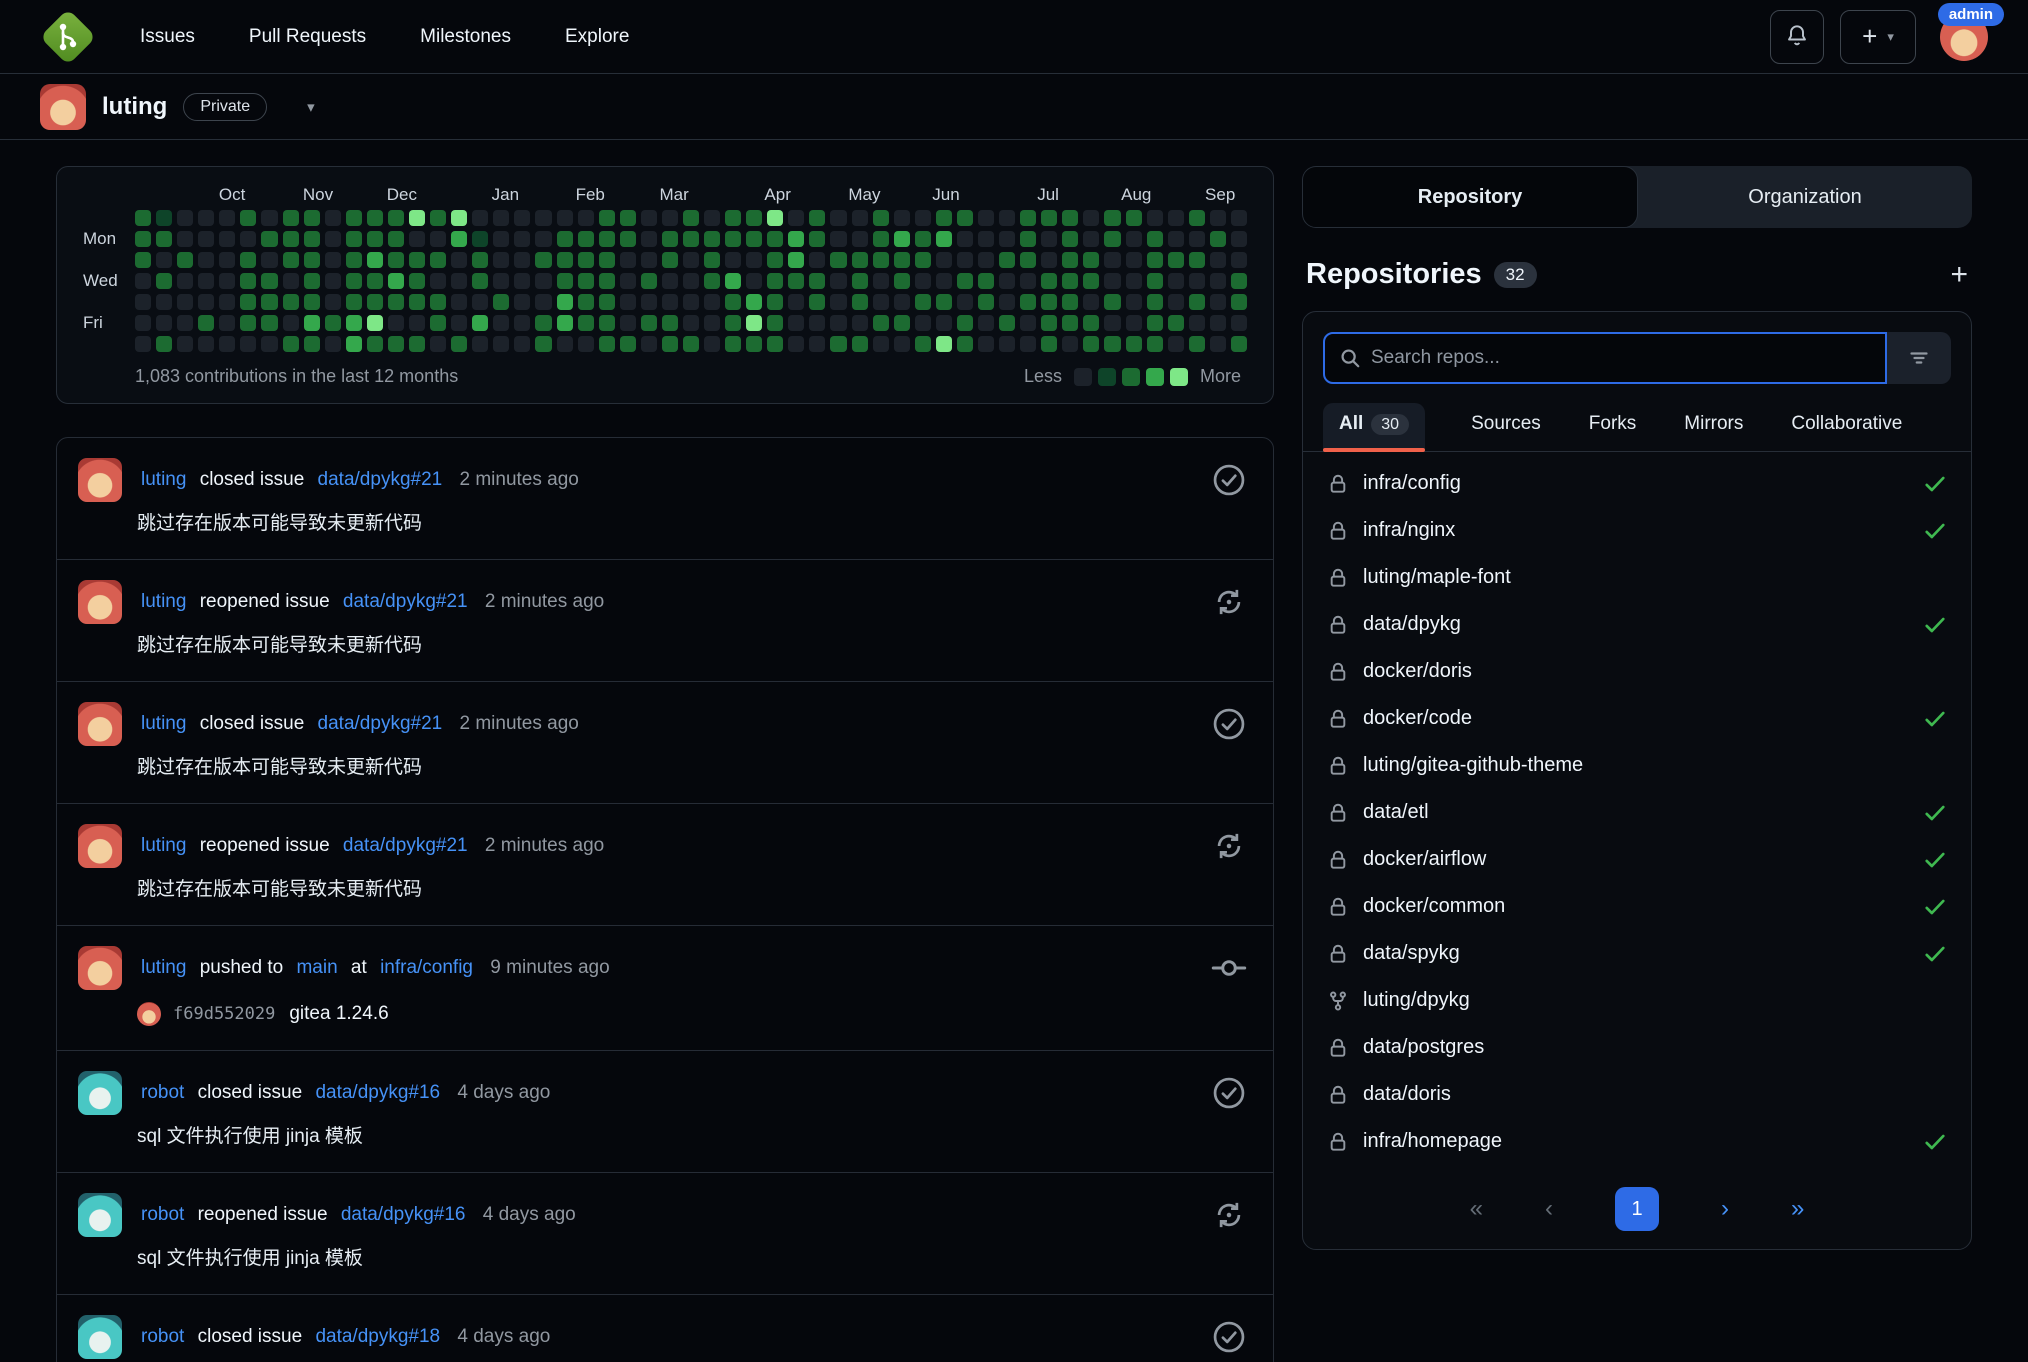  Describe the element at coordinates (1637, 812) in the screenshot. I see `repo-row: data/etl` at that location.